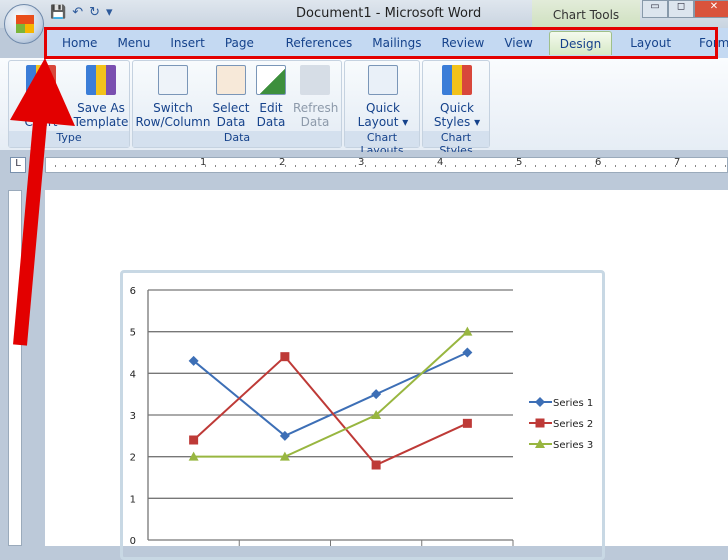  I want to click on y-tick-label: 4, so click(133, 374).